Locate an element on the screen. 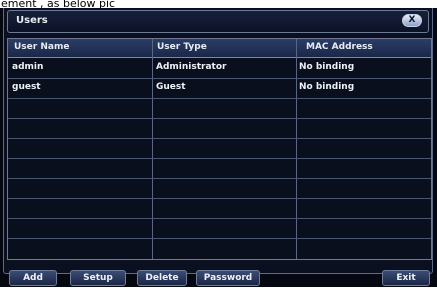 Image resolution: width=437 pixels, height=288 pixels. password-button: Password is located at coordinates (228, 278).